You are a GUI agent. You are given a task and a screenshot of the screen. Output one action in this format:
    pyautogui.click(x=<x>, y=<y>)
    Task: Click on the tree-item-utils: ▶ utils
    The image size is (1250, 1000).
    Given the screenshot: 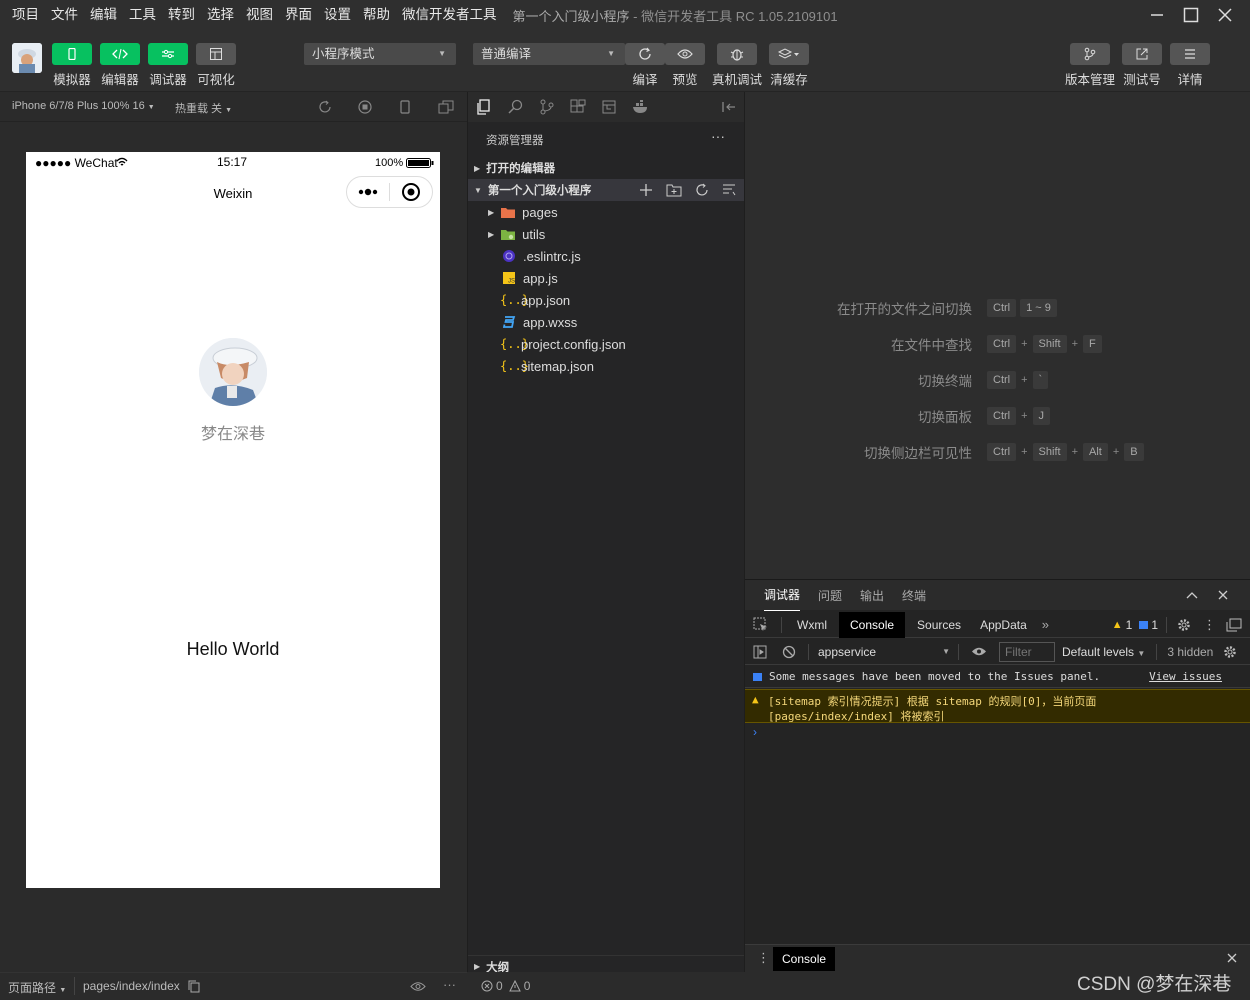 What is the action you would take?
    pyautogui.click(x=606, y=234)
    